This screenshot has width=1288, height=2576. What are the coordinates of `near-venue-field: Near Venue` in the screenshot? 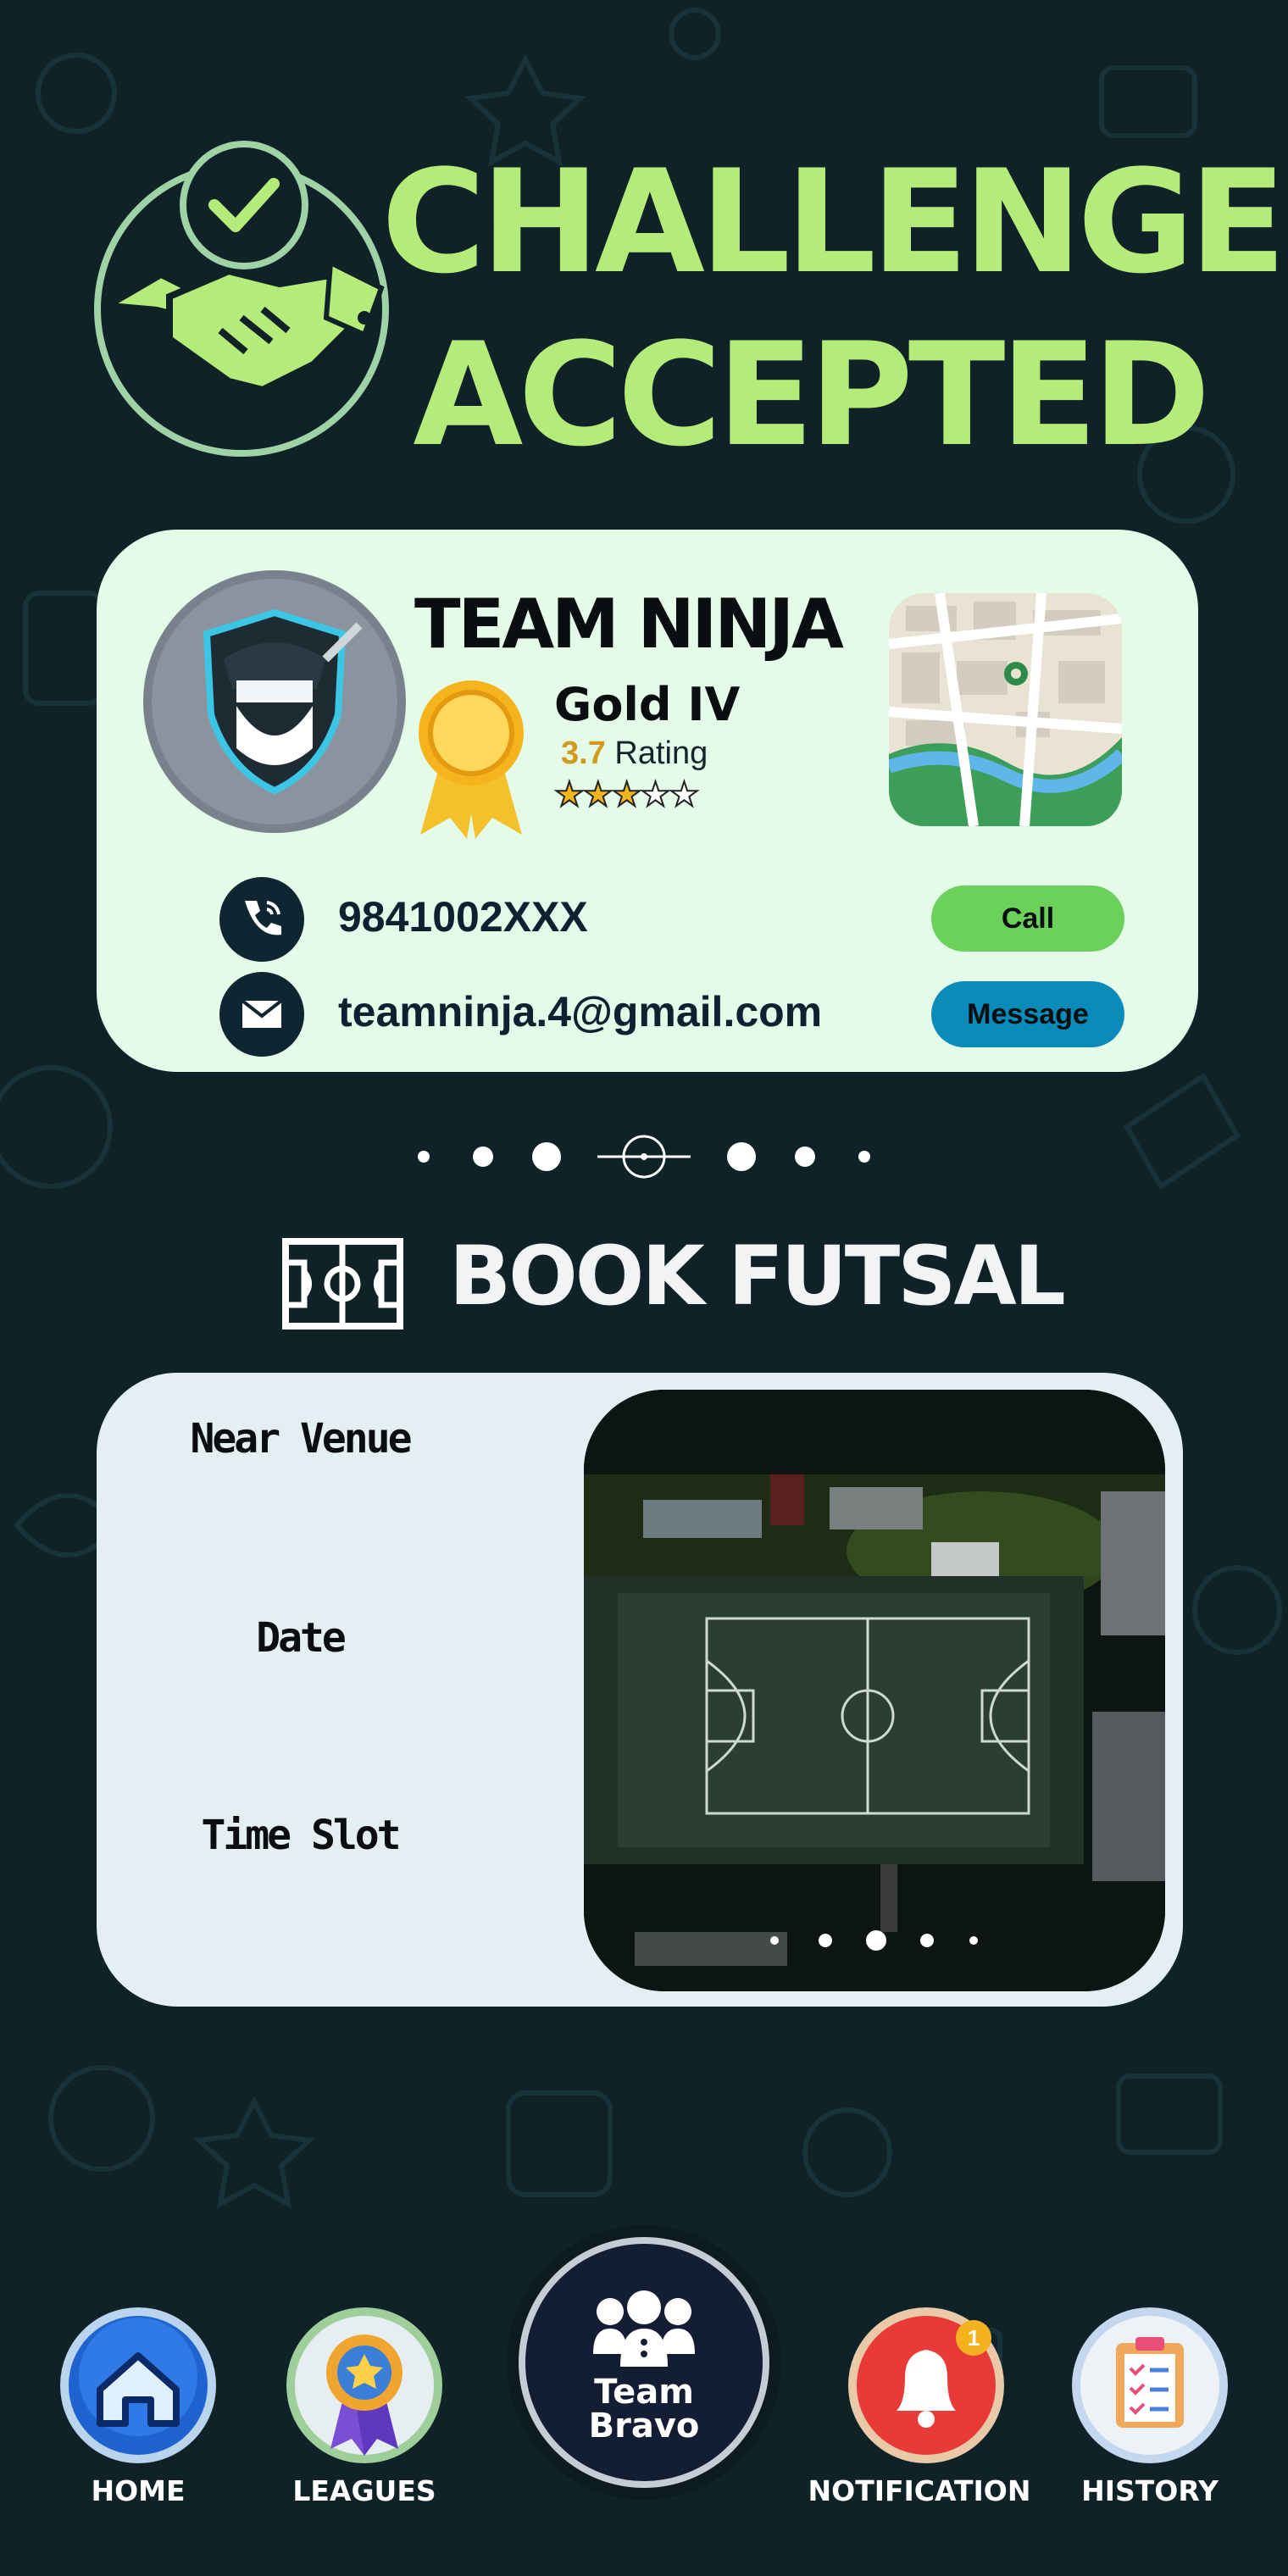 It's located at (300, 1439).